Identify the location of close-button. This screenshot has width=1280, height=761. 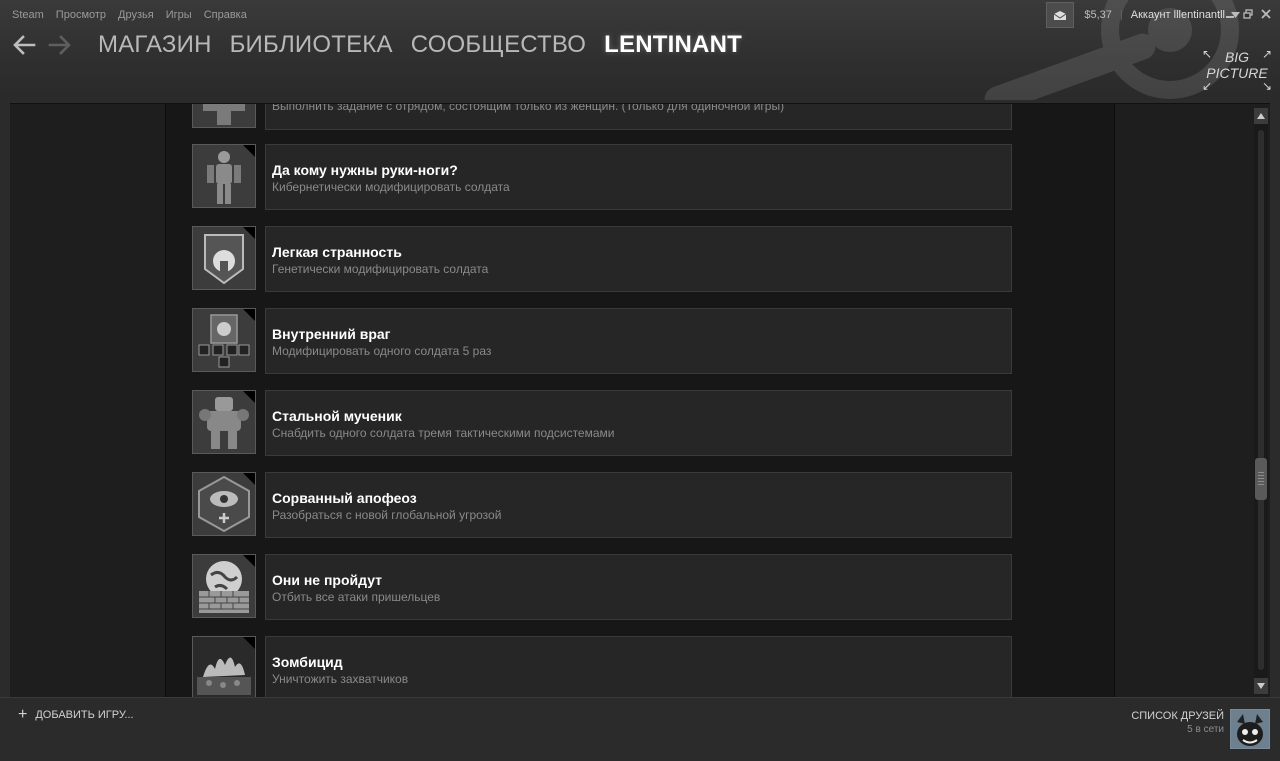
(1266, 13).